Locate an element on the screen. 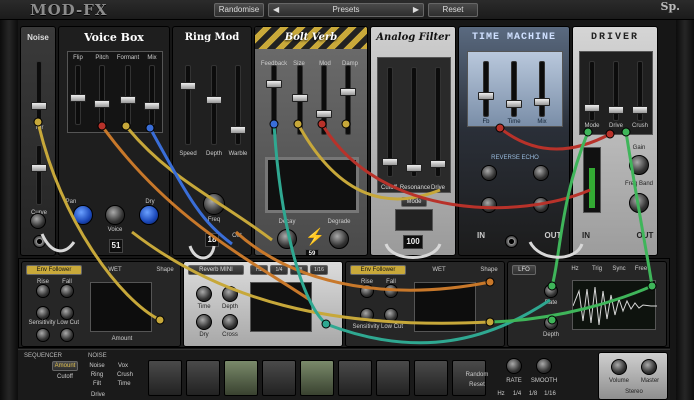 This screenshot has height=400, width=694. voice-formant-fader is located at coordinates (128, 95).